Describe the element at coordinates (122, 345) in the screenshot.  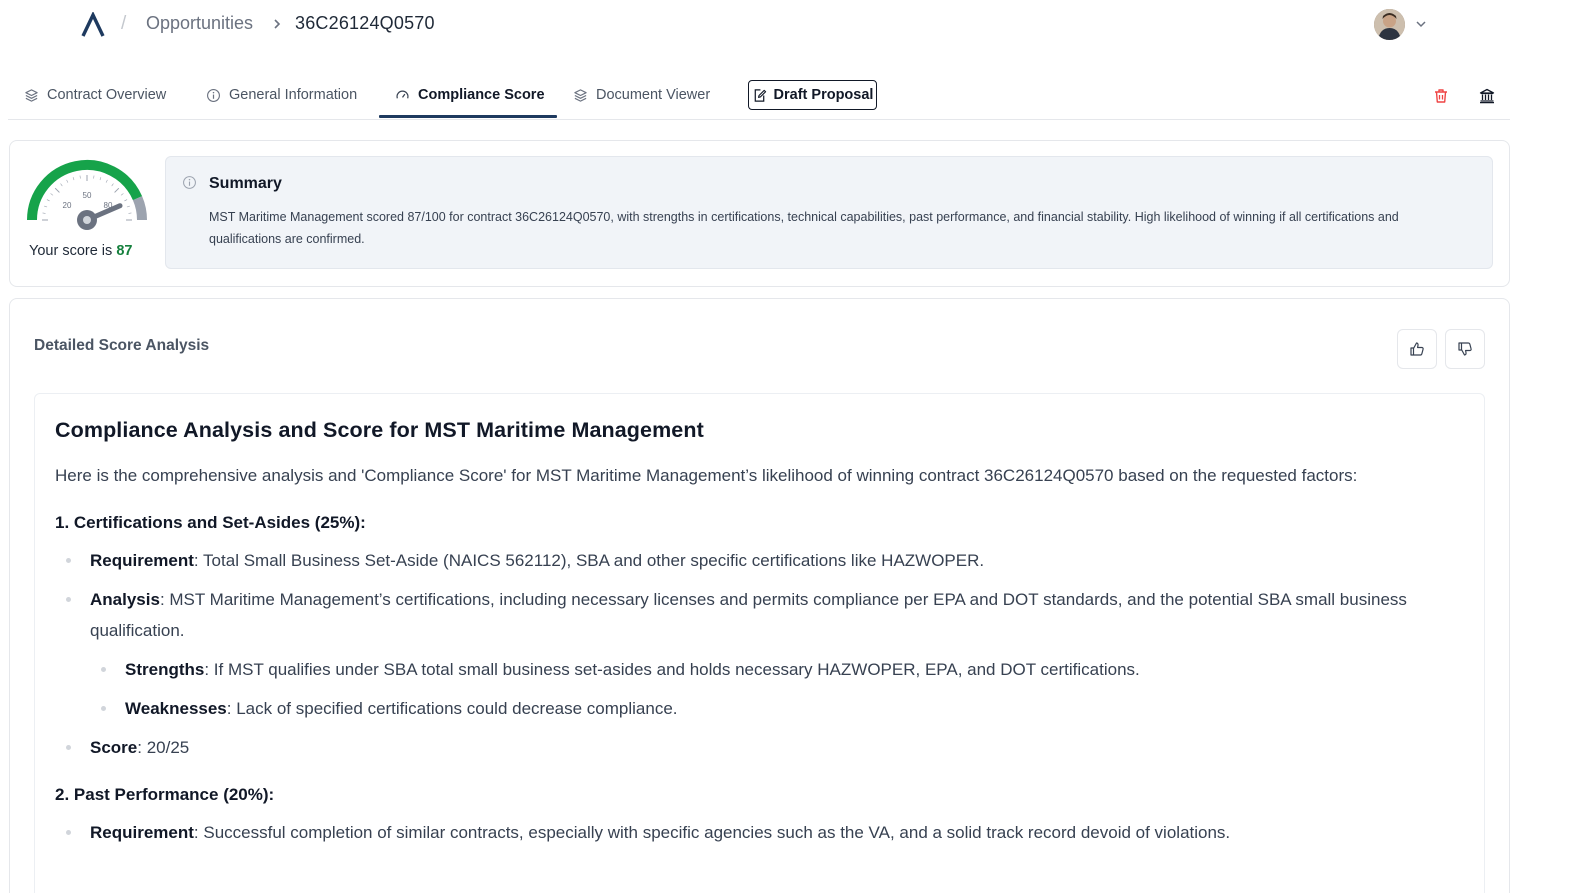
I see `detailed-analysis-title: Detailed Score Analysis` at that location.